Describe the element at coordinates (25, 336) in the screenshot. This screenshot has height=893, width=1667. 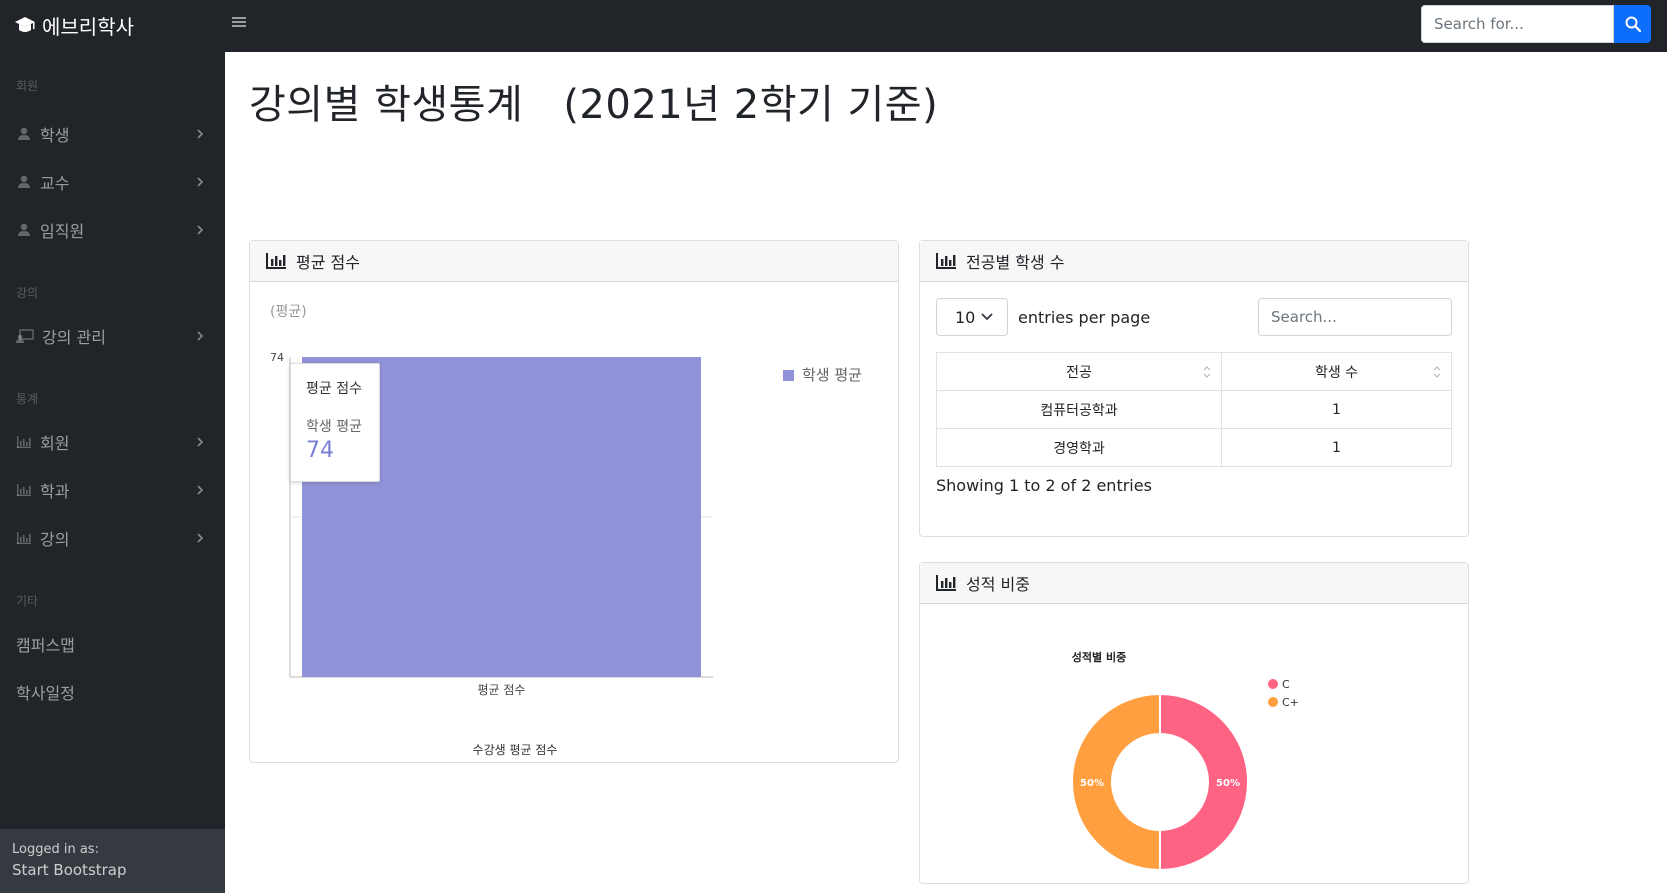
I see `chalkboard-teacher-icon` at that location.